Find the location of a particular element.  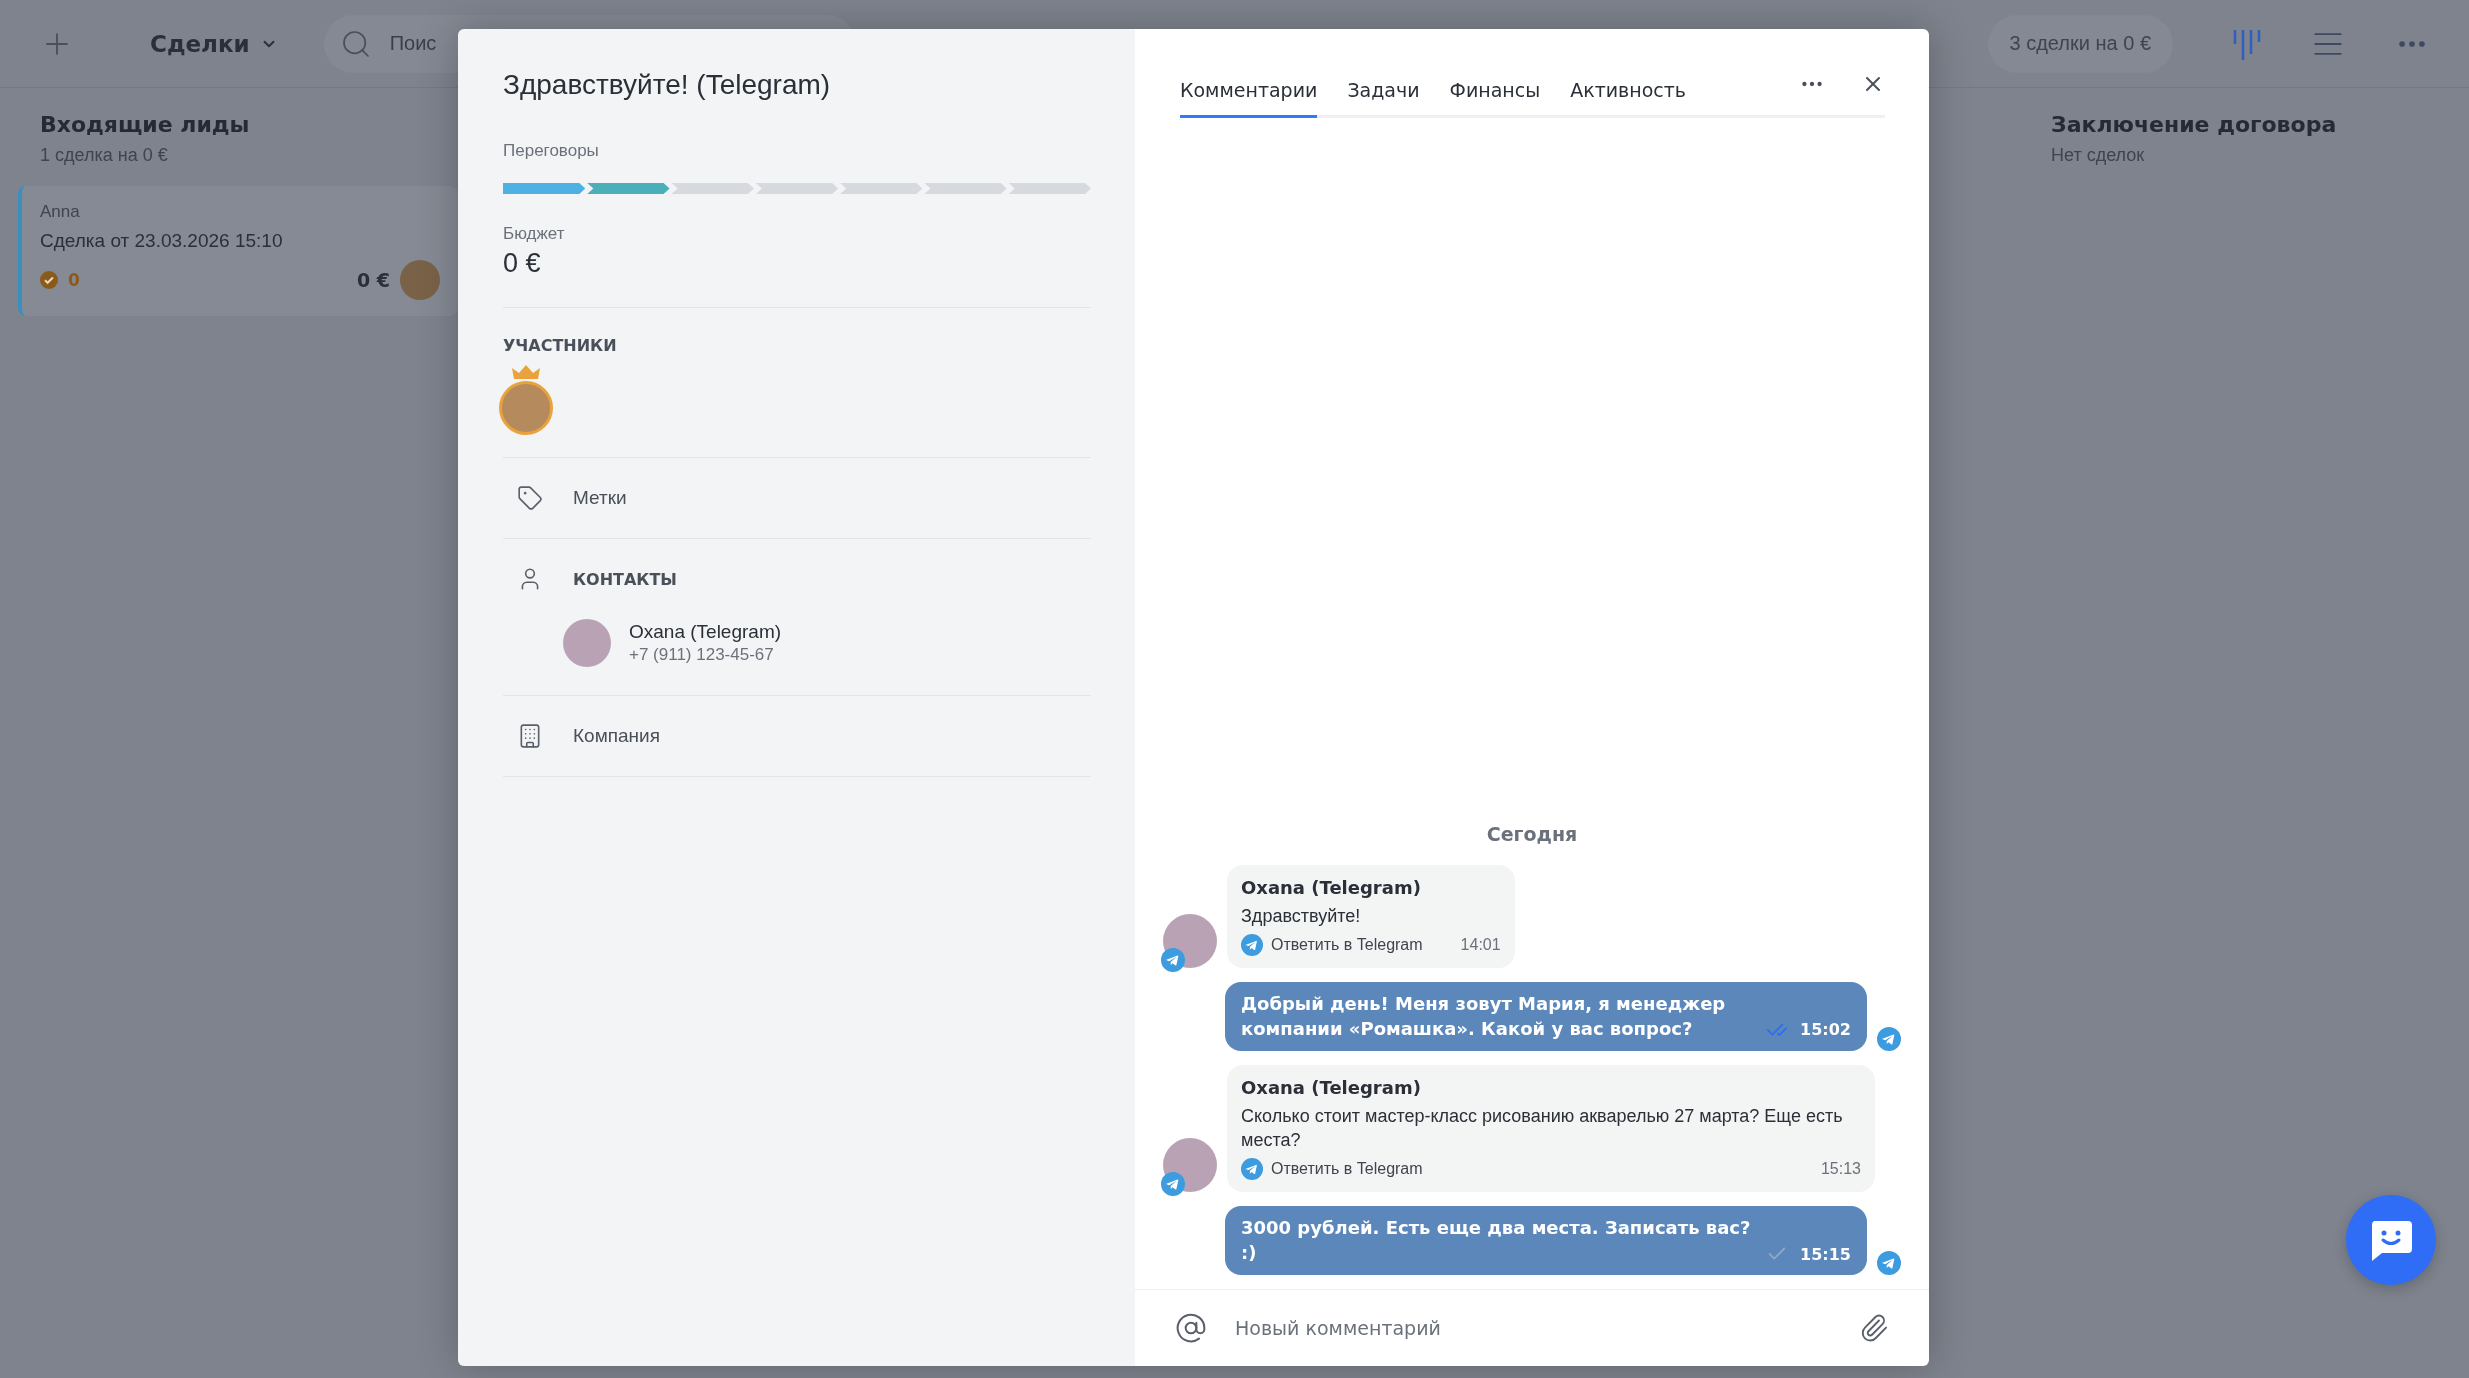

card-title: Сделка от 23.03.2026 15:10 is located at coordinates (162, 241).